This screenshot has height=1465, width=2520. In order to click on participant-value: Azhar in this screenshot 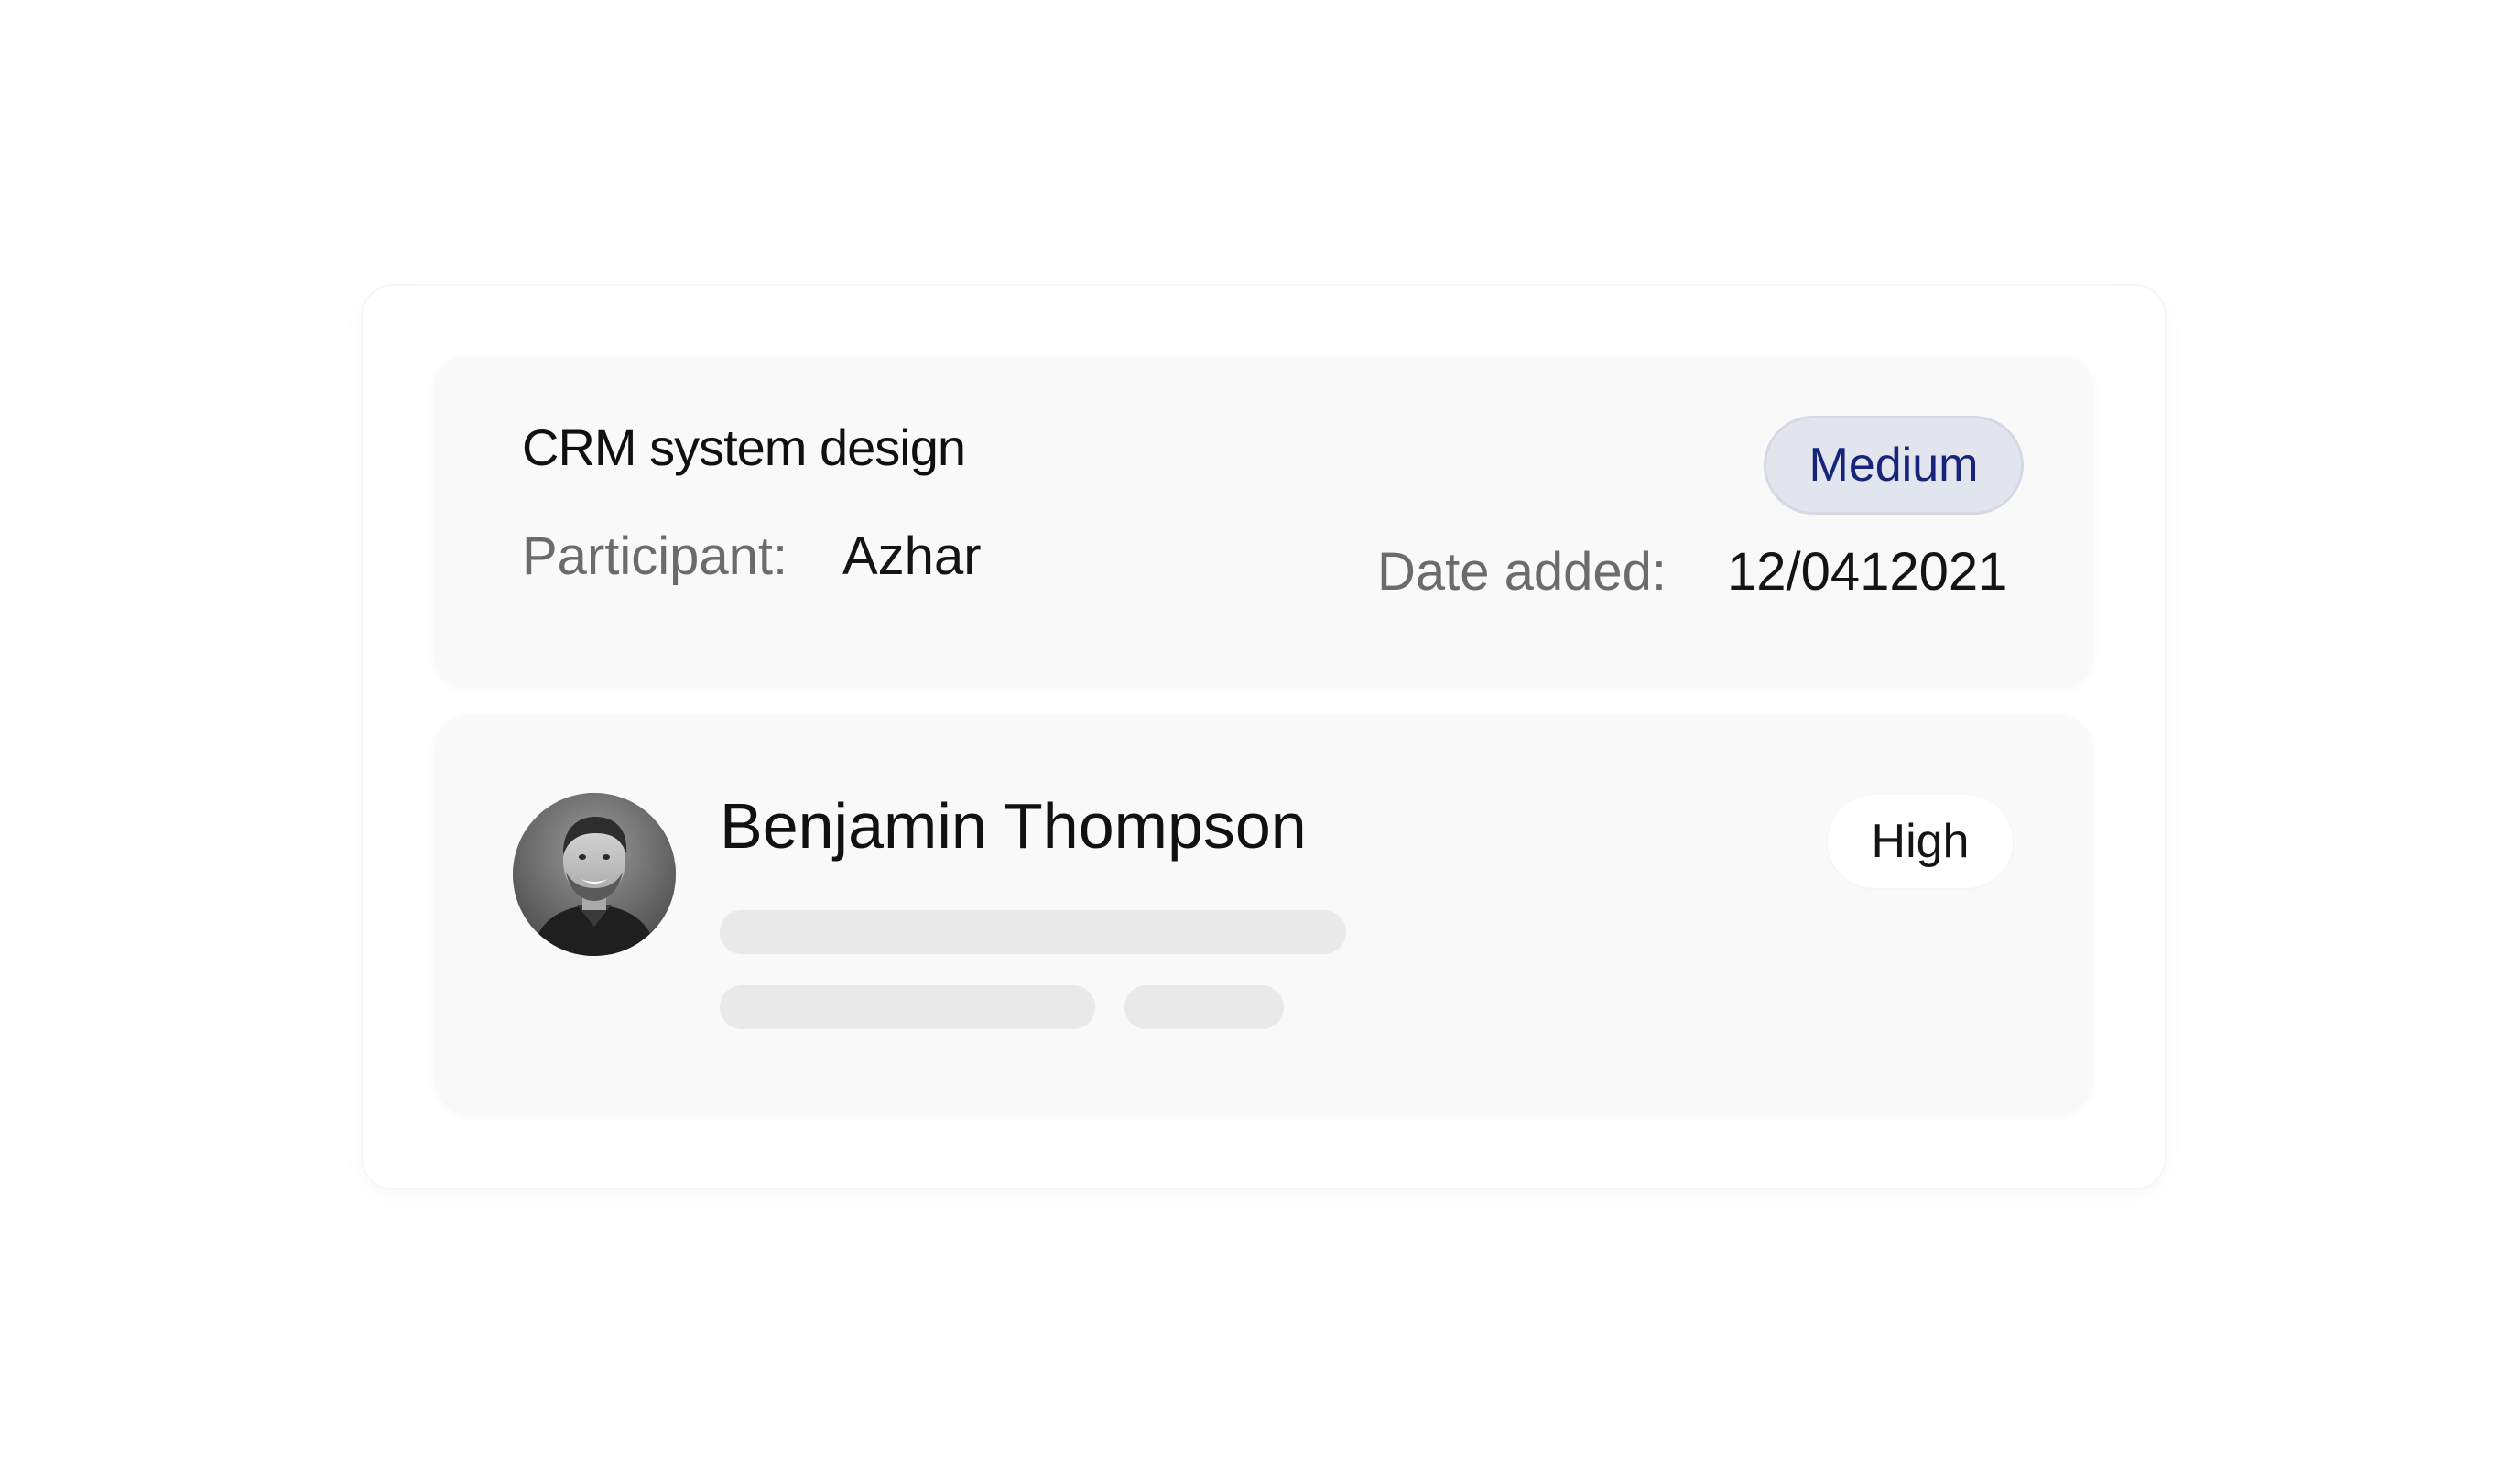, I will do `click(912, 556)`.